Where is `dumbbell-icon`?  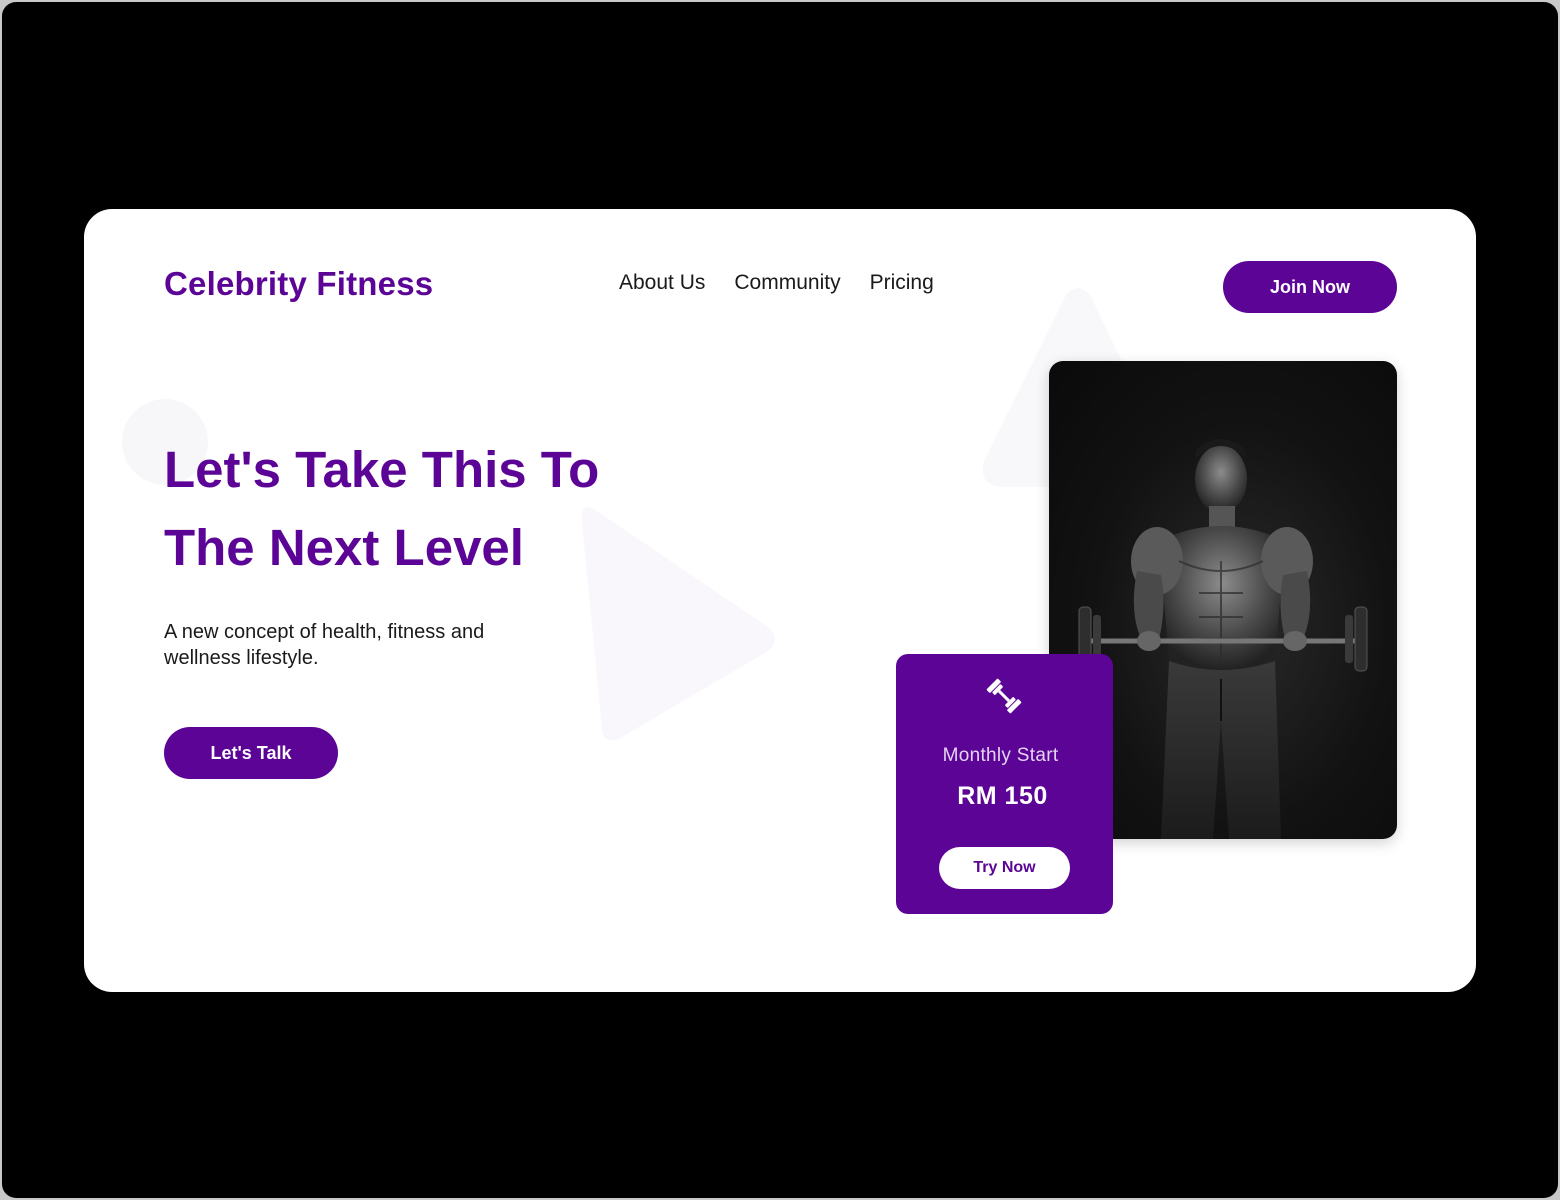 dumbbell-icon is located at coordinates (1004, 696).